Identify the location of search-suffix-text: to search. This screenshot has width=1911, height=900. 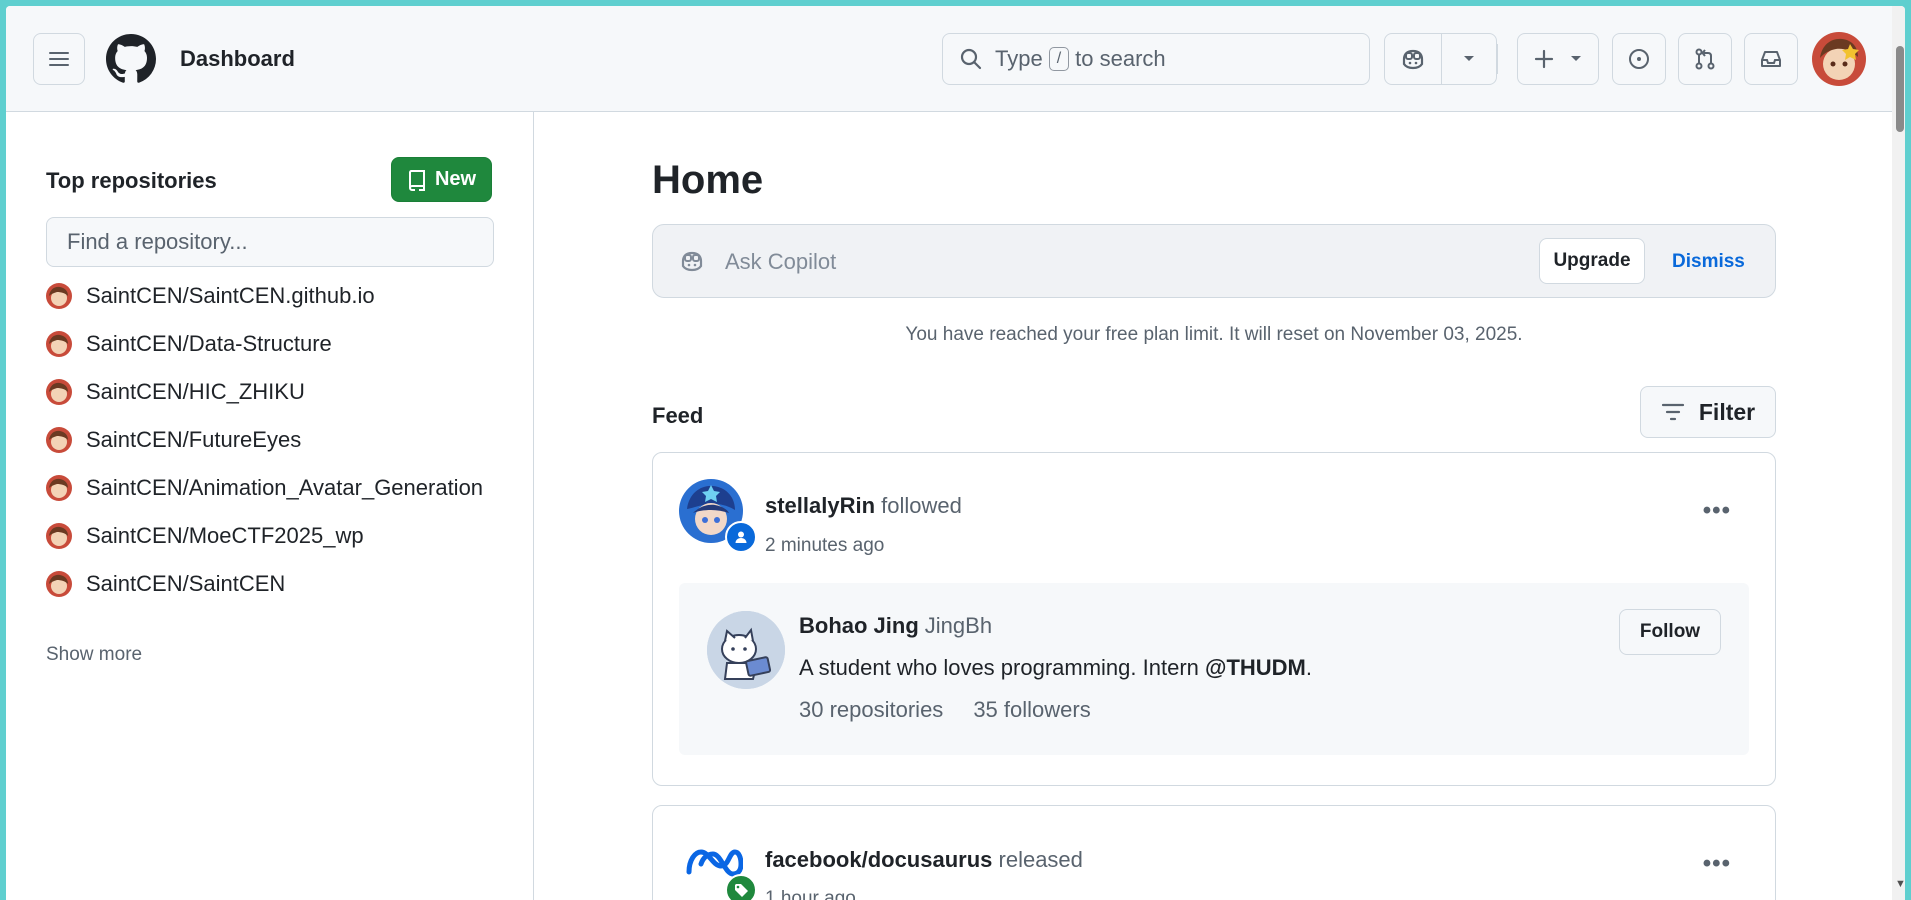
(1120, 58).